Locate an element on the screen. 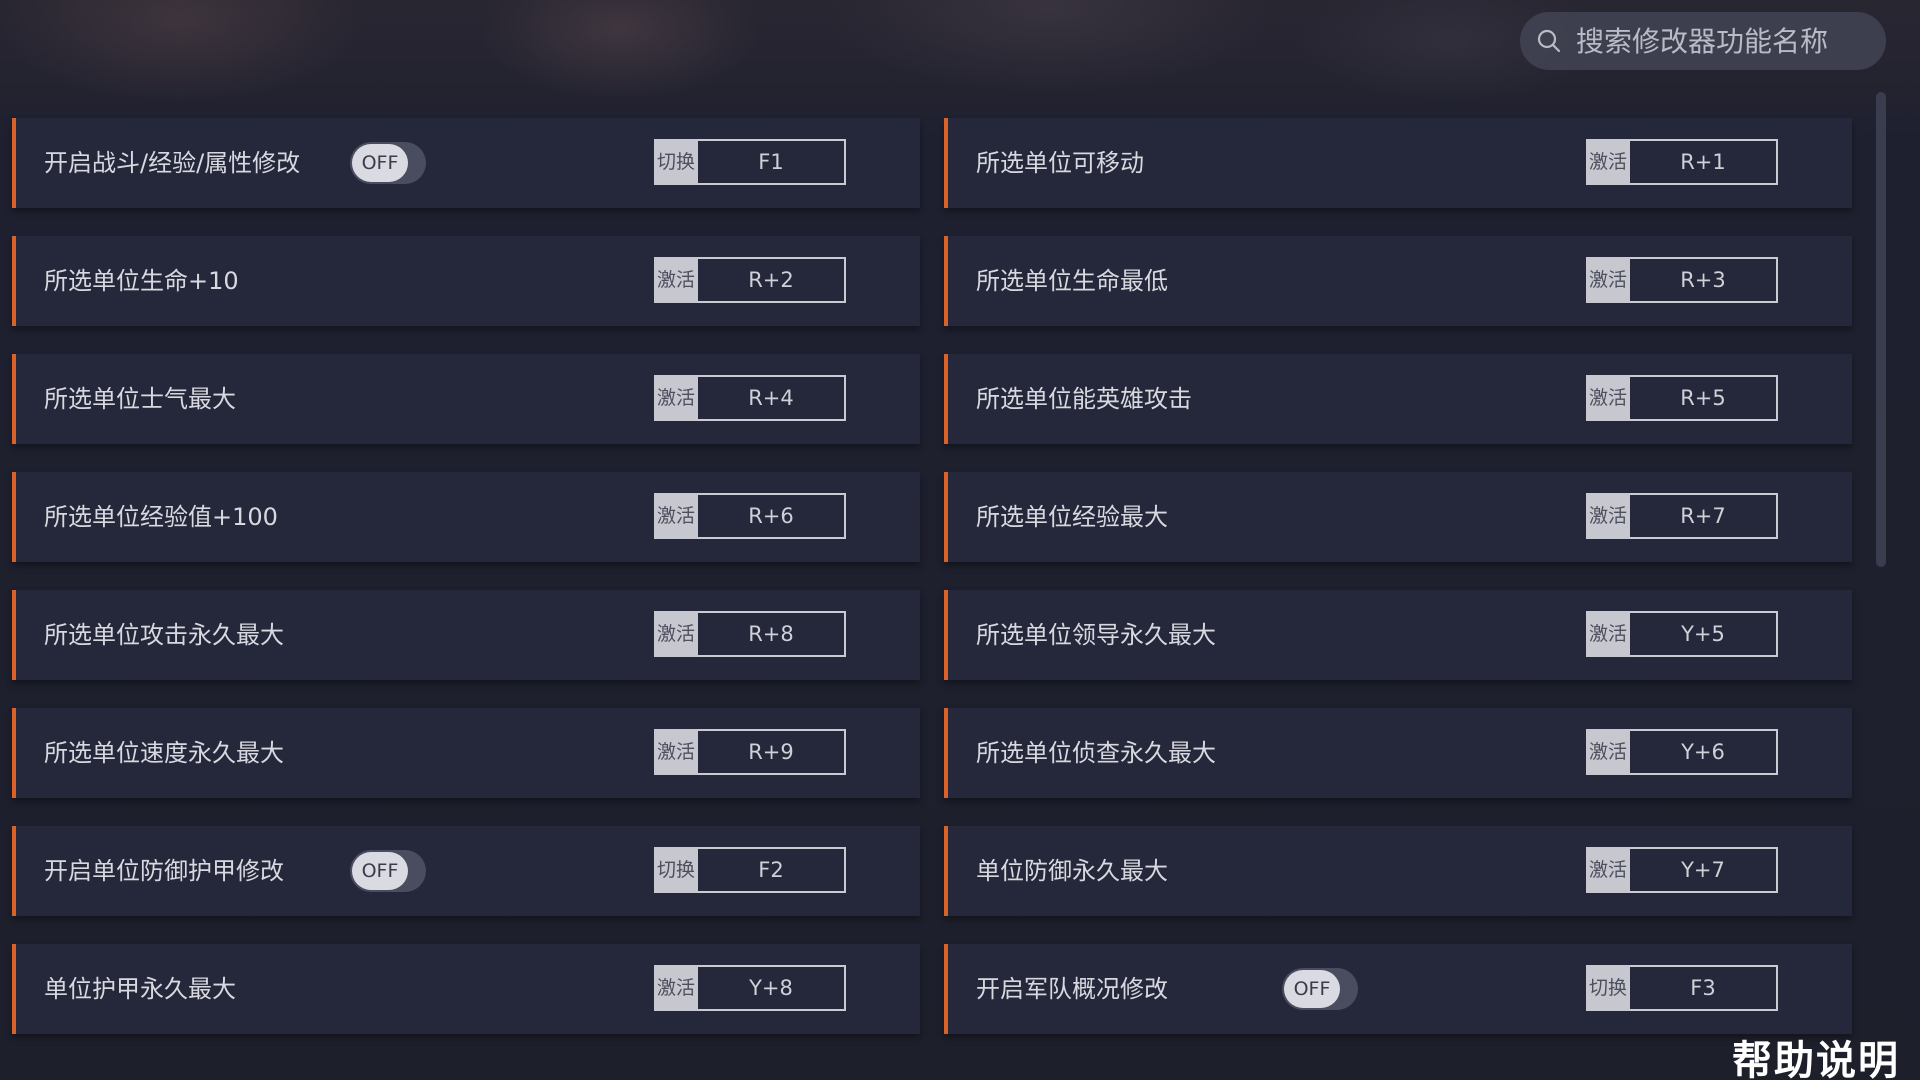 This screenshot has height=1080, width=1920. cheat-label: 所选单位可移动 is located at coordinates (1060, 163).